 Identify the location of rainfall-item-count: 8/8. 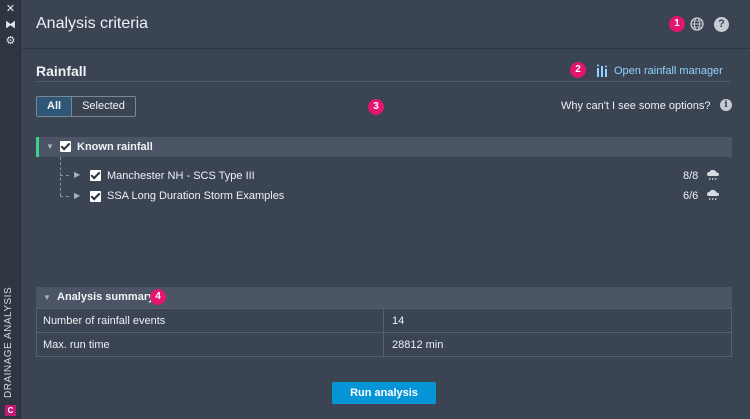
(691, 176).